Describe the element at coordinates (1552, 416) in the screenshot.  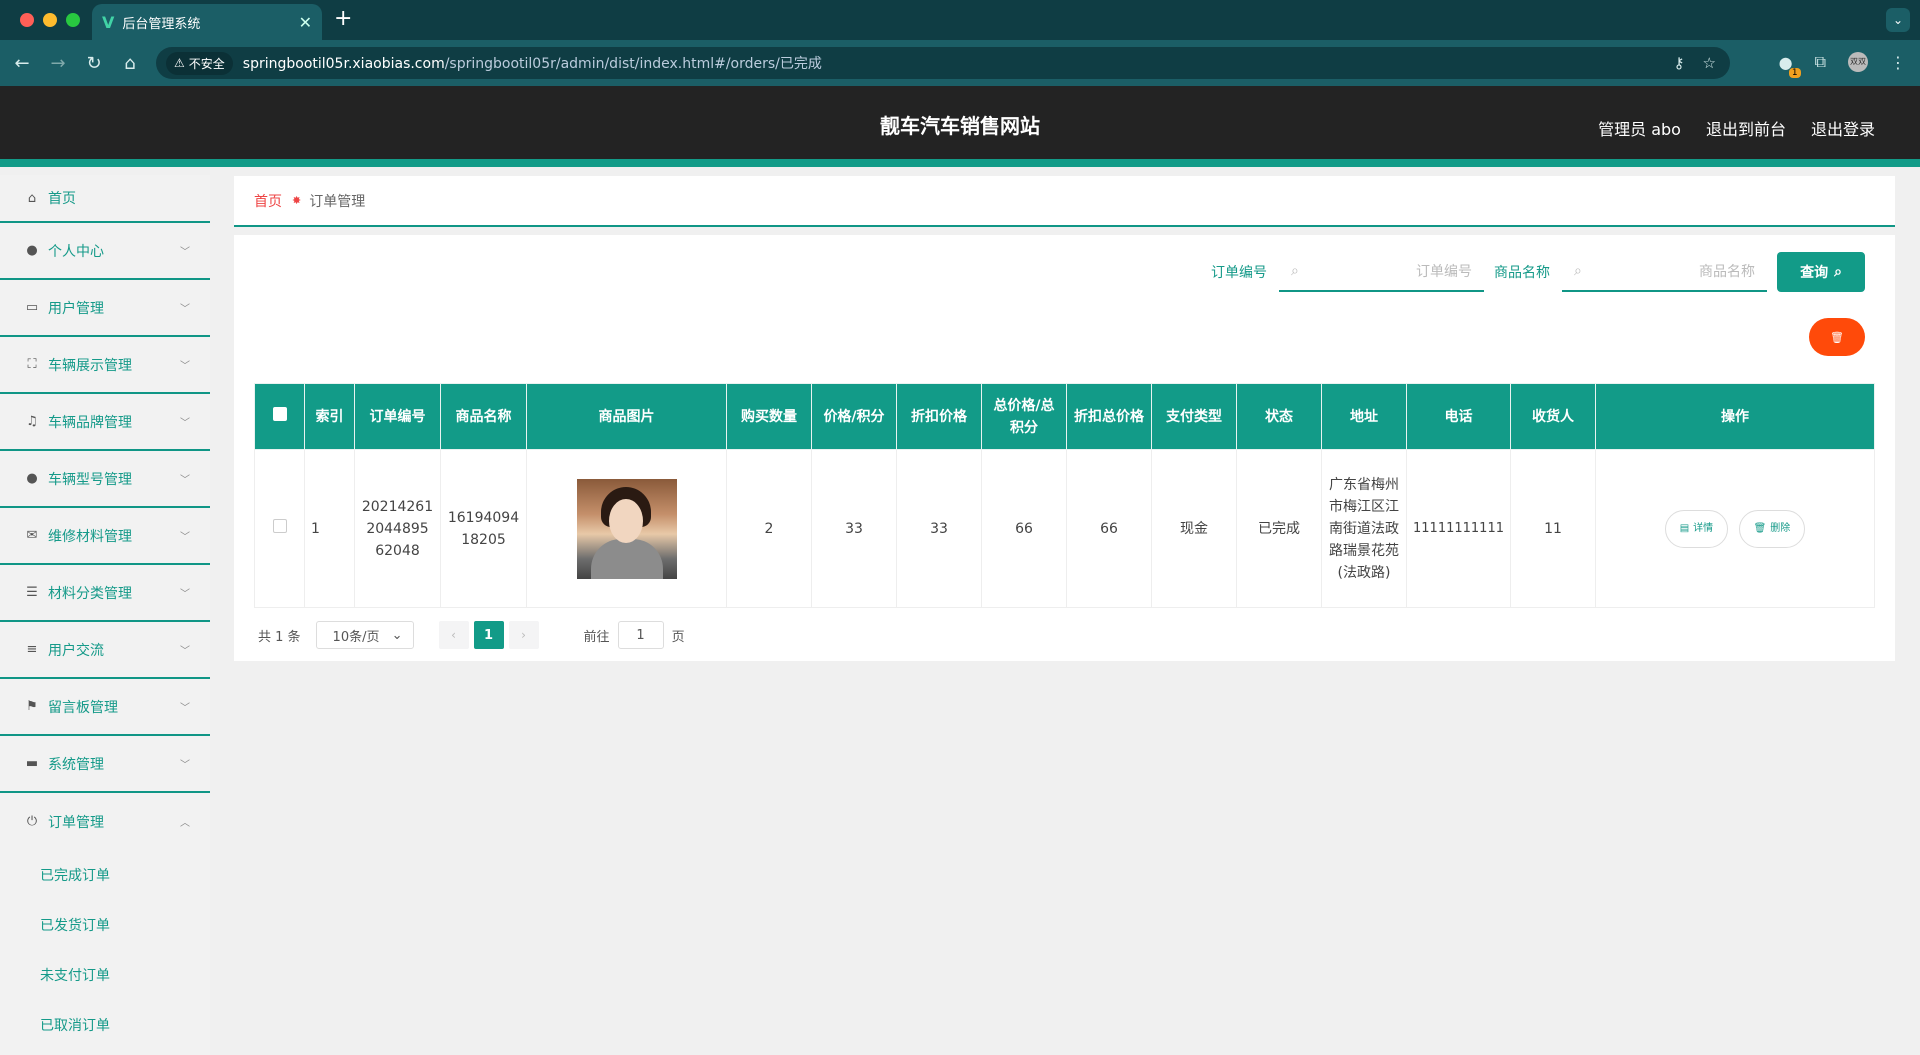
I see `col-receiver: 收货人` at that location.